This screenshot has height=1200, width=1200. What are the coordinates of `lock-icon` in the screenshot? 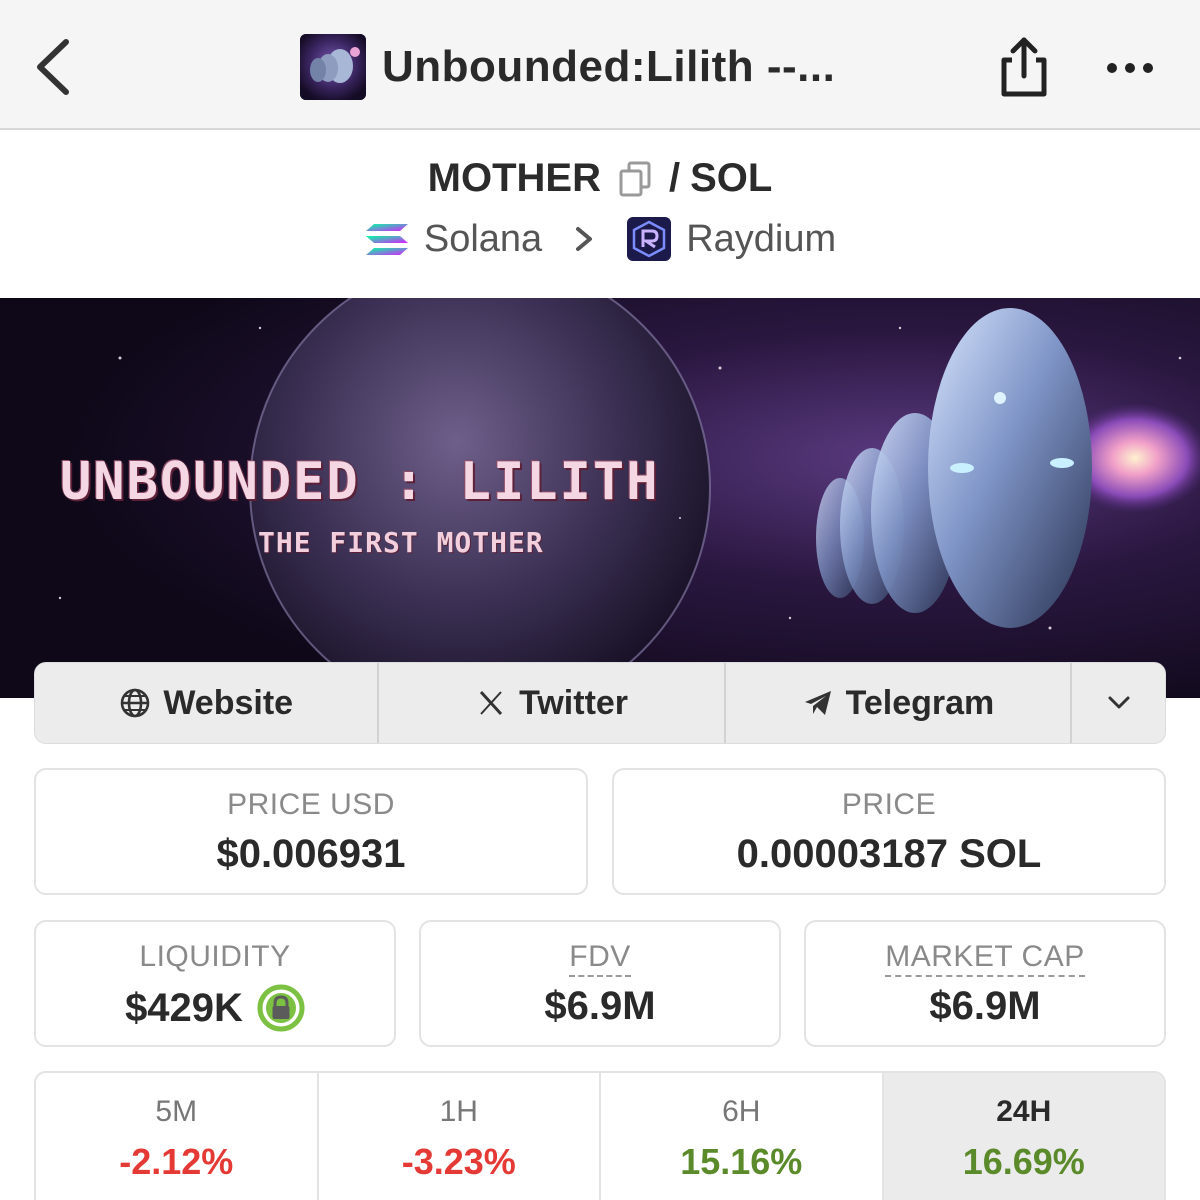 It's located at (281, 1008).